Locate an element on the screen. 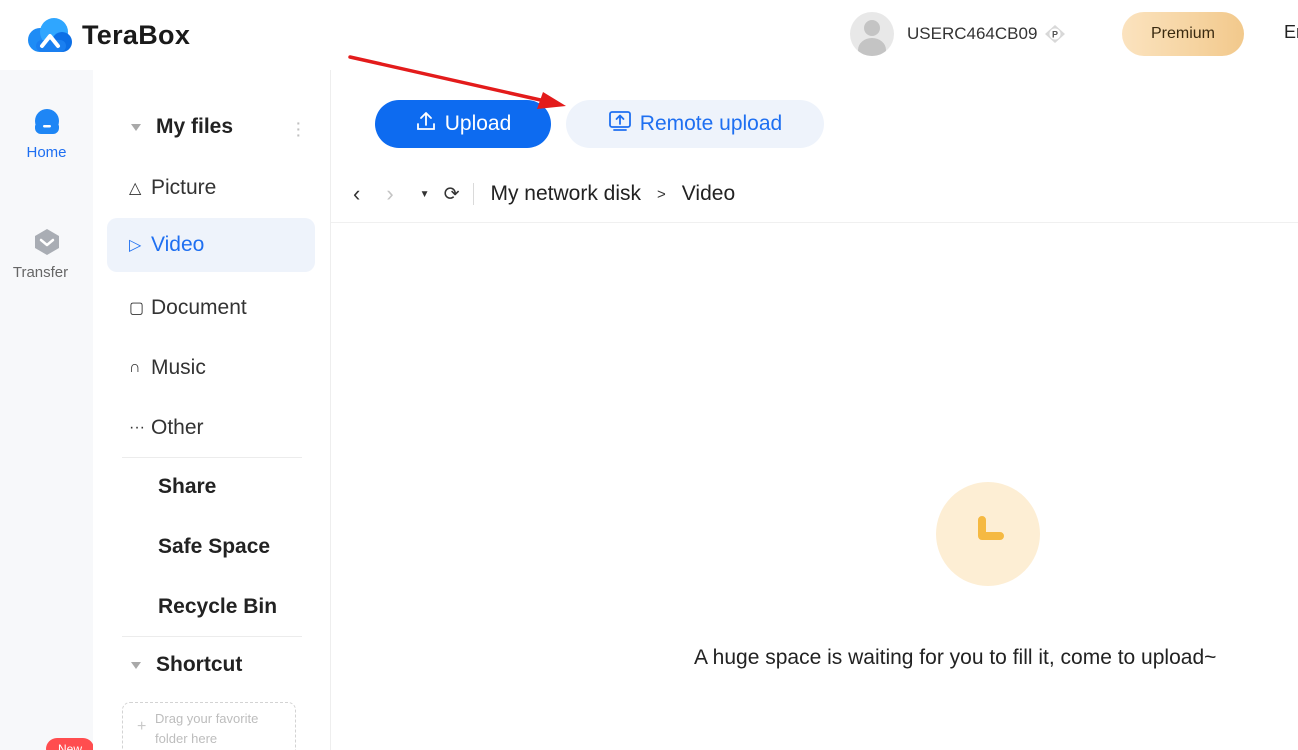 This screenshot has width=1298, height=750. premium-p-icon: P is located at coordinates (1055, 34).